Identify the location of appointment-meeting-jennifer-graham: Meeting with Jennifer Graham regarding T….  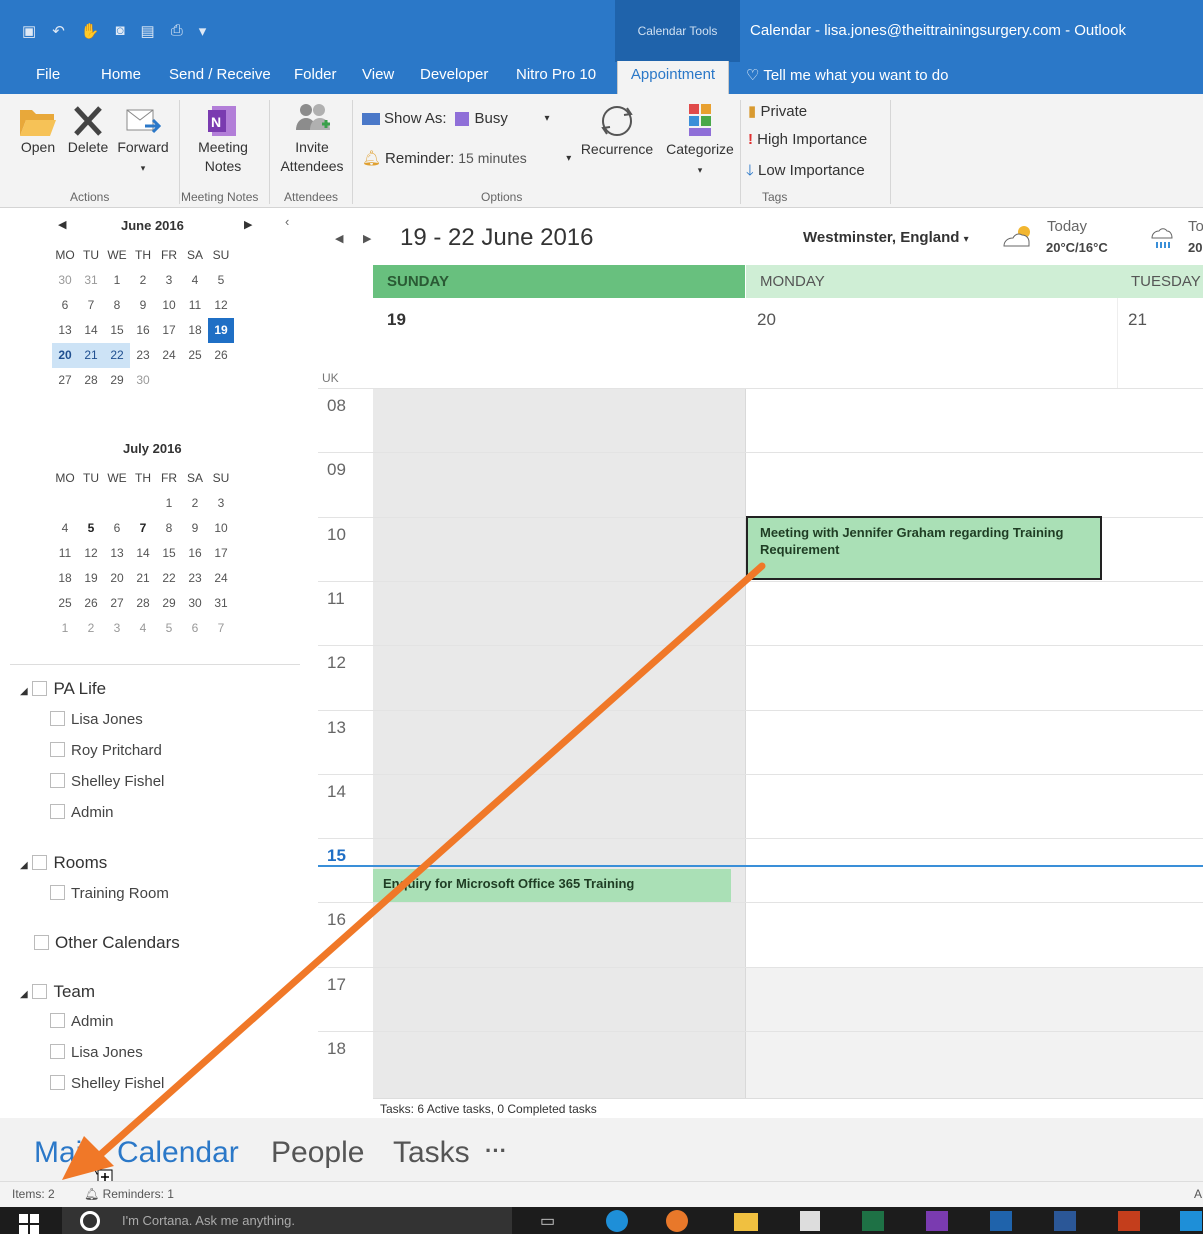
(924, 548).